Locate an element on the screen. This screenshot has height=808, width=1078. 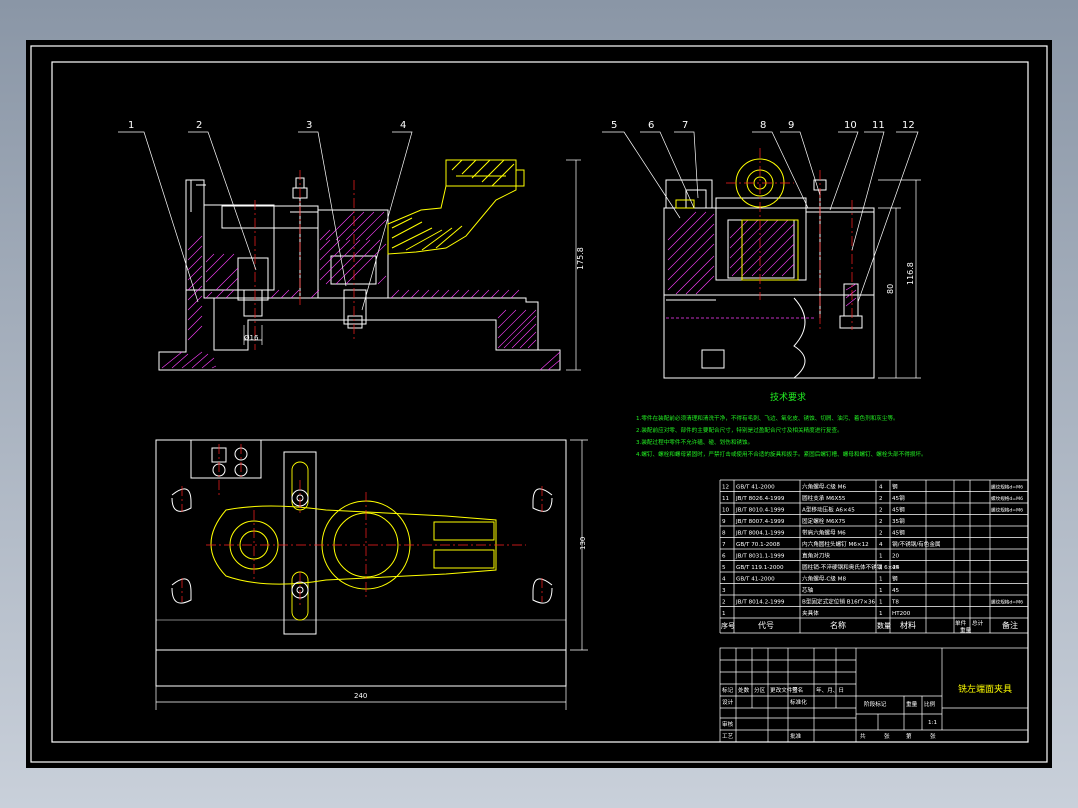
tb-sheet-total: 共 is located at coordinates (863, 736).